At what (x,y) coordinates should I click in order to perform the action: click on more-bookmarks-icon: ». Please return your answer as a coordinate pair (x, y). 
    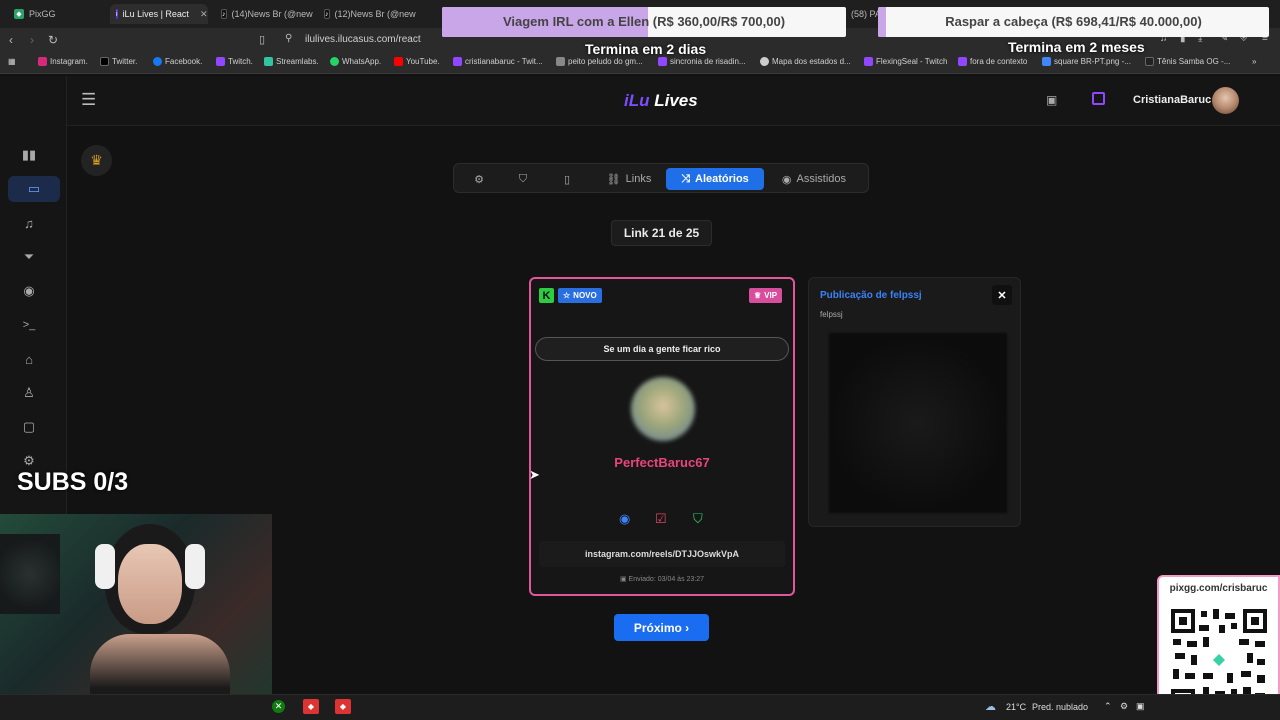
    Looking at the image, I should click on (1254, 61).